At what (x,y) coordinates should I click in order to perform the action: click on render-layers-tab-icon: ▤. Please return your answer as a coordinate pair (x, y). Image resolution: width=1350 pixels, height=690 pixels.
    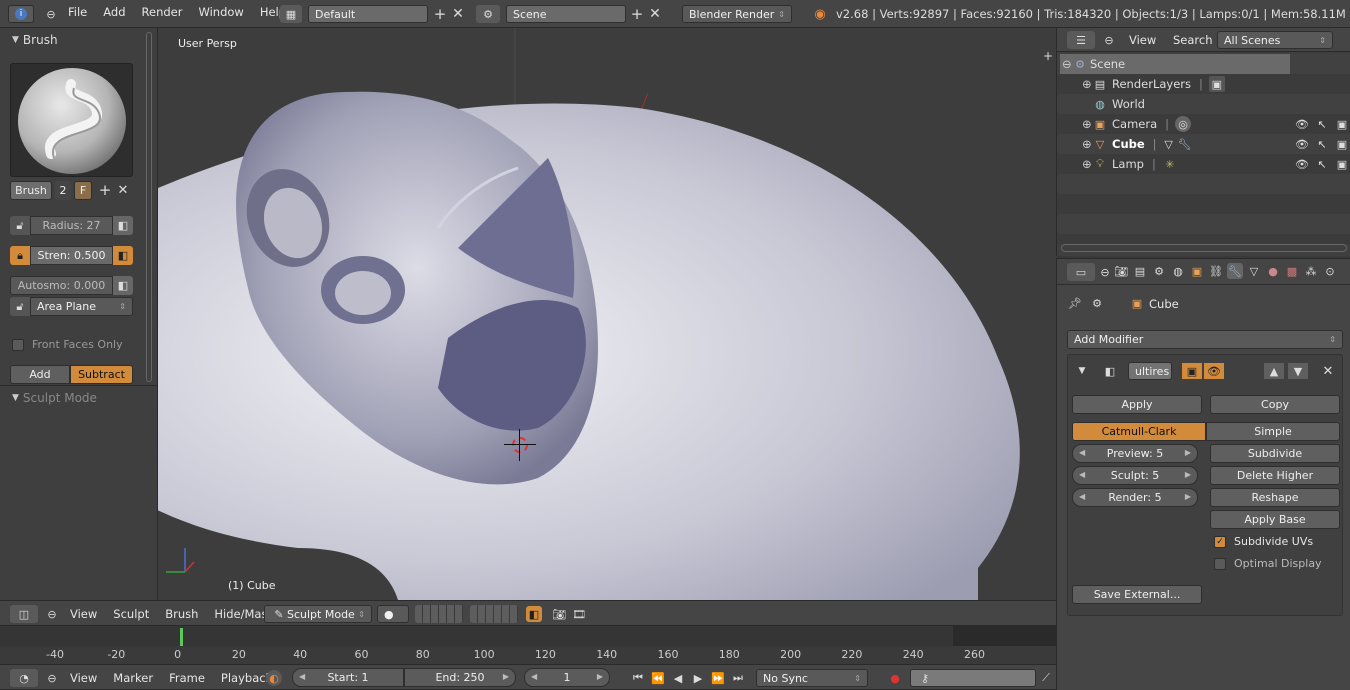
    Looking at the image, I should click on (1140, 271).